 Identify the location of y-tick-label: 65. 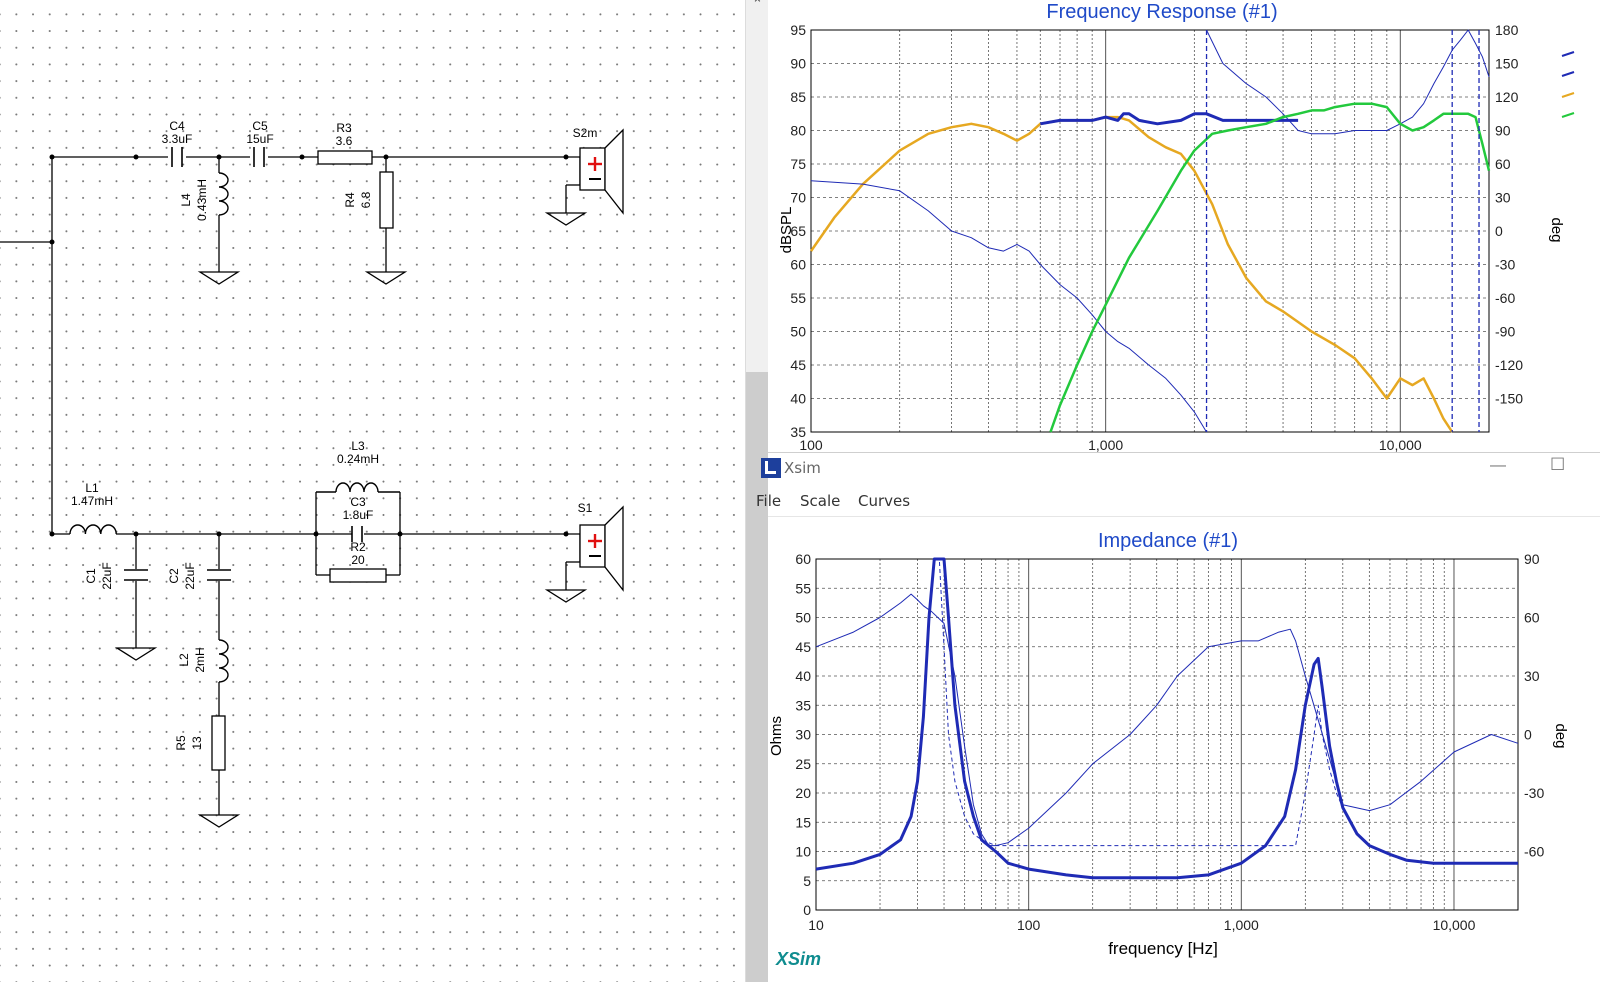
(798, 231).